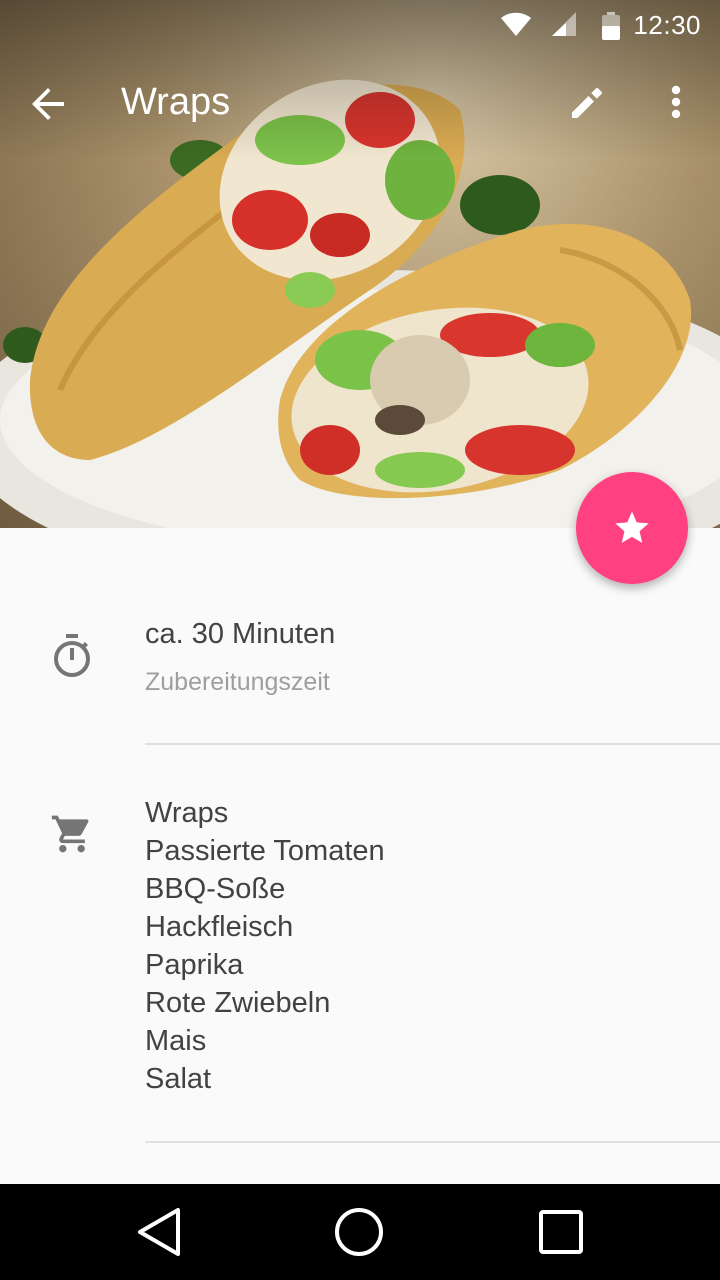 The width and height of the screenshot is (720, 1280). Describe the element at coordinates (238, 1003) in the screenshot. I see `ingredient-item: Rote Zwiebeln` at that location.